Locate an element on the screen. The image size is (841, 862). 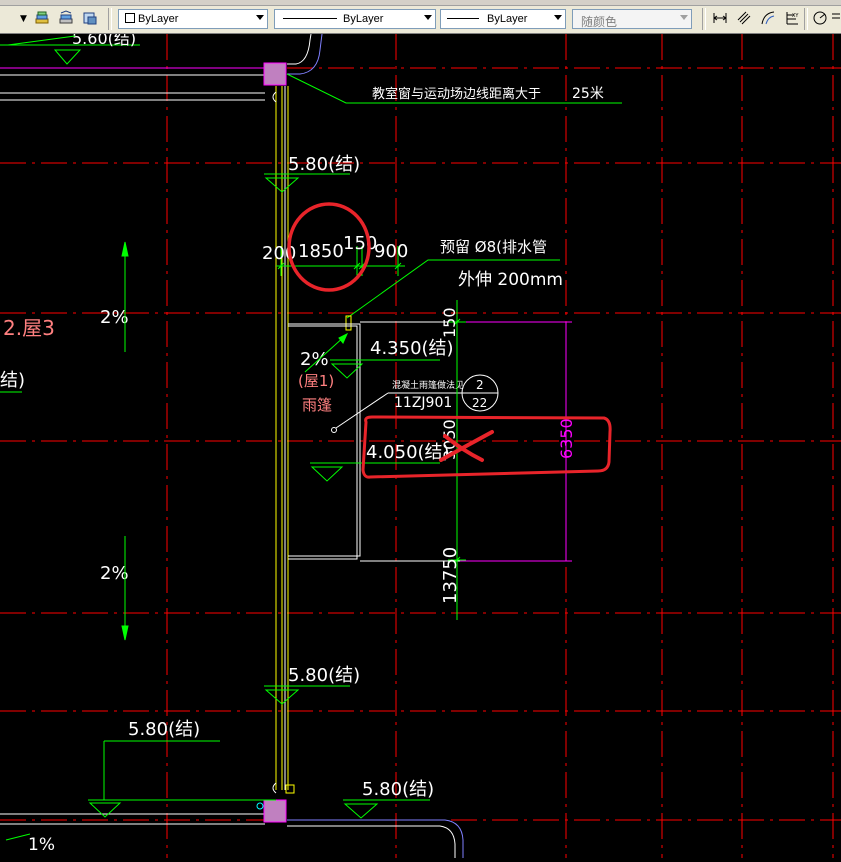
drain-marker is located at coordinates (260, 806).